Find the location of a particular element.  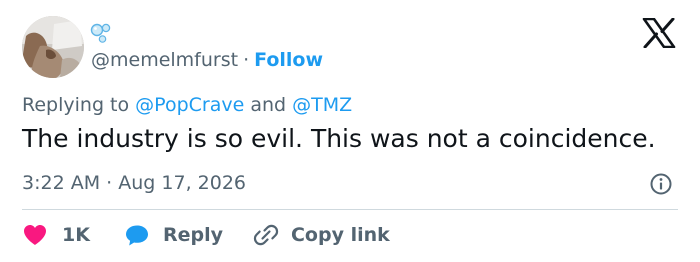

mention-tmz: @TMZ is located at coordinates (322, 105).